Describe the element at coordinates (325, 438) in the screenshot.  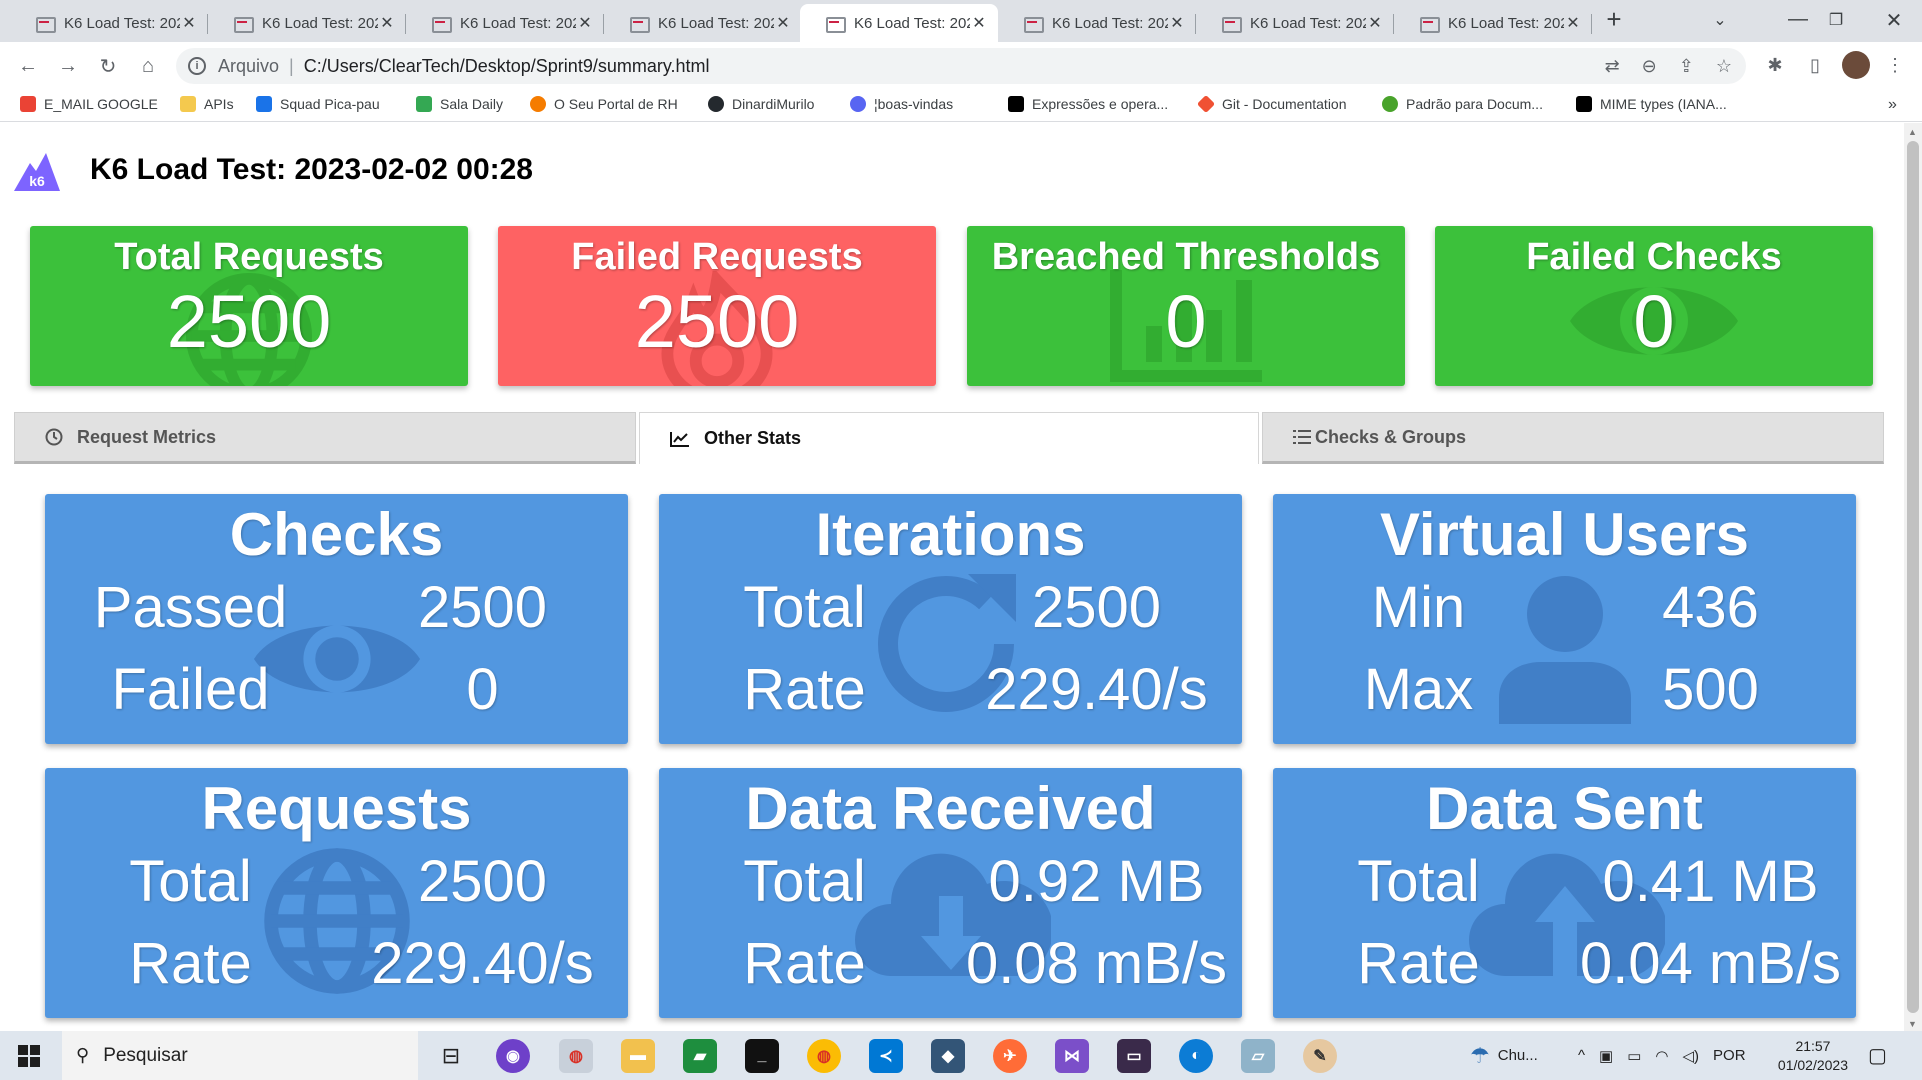
I see `tab-request-metrics: Request Metrics` at that location.